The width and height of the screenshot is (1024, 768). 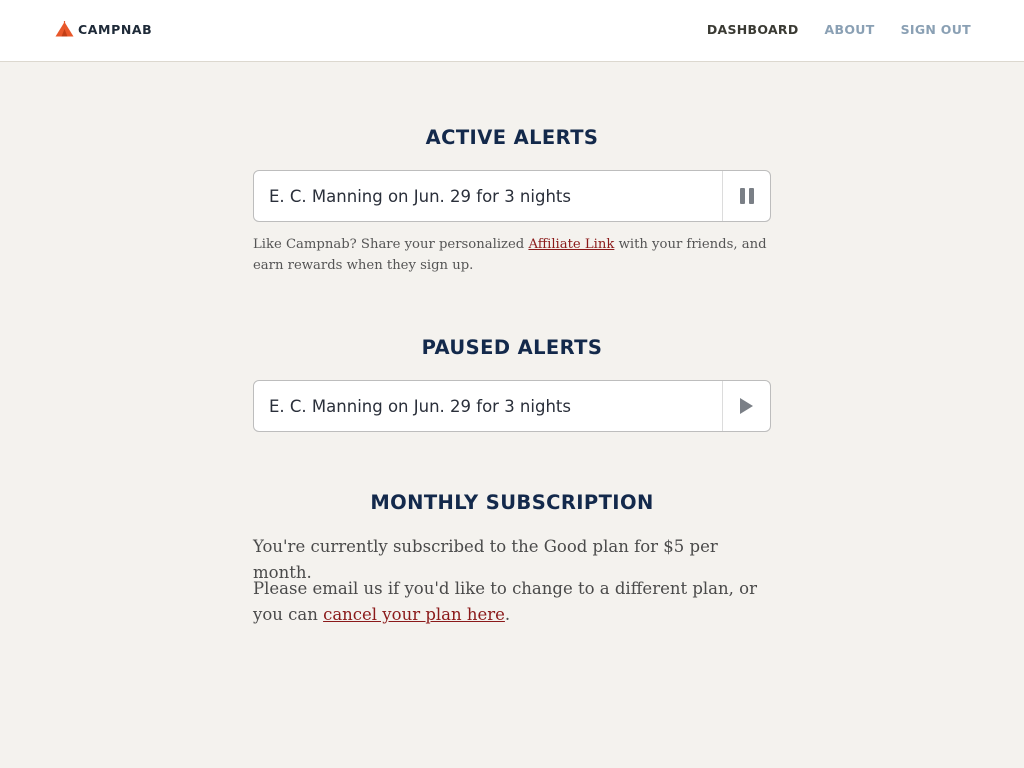 I want to click on brand-logo: CAMPNAB, so click(x=103, y=29).